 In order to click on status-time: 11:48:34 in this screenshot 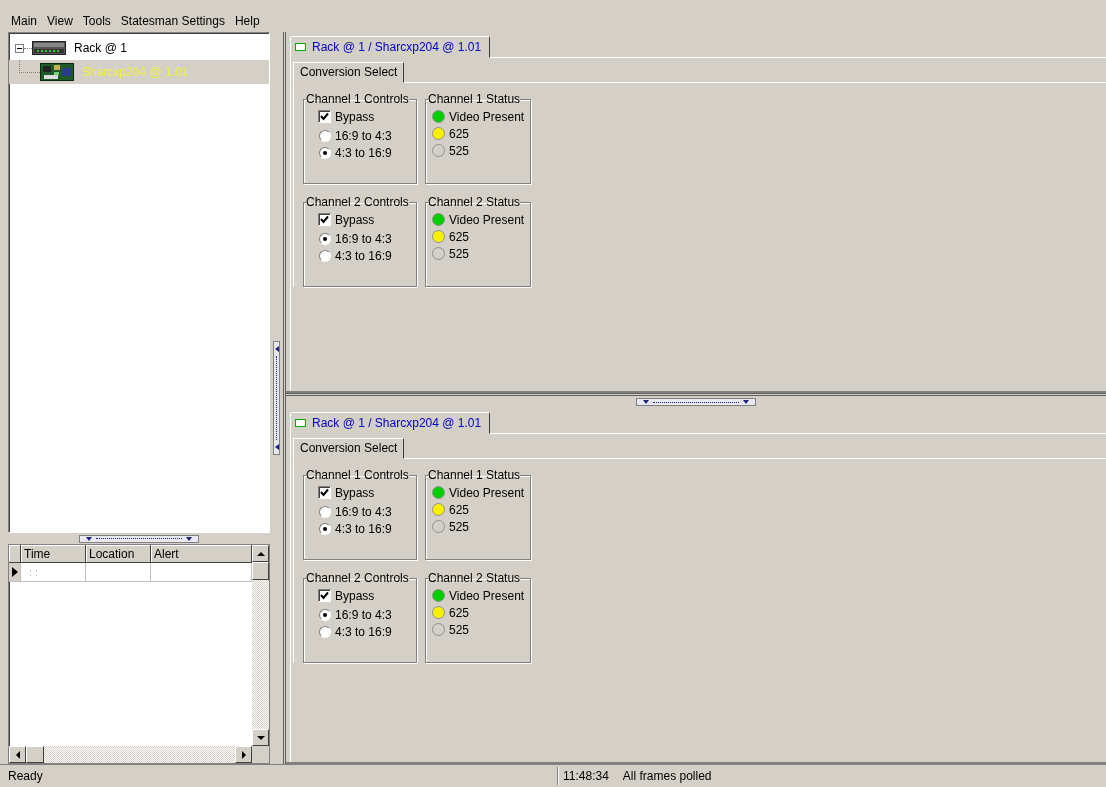, I will do `click(586, 776)`.